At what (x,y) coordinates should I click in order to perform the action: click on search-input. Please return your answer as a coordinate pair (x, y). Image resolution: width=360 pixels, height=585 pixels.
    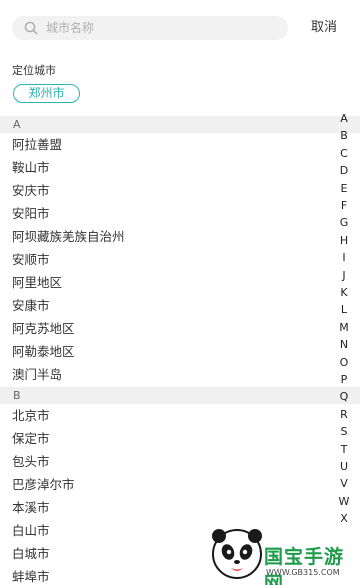
    Looking at the image, I should click on (161, 28).